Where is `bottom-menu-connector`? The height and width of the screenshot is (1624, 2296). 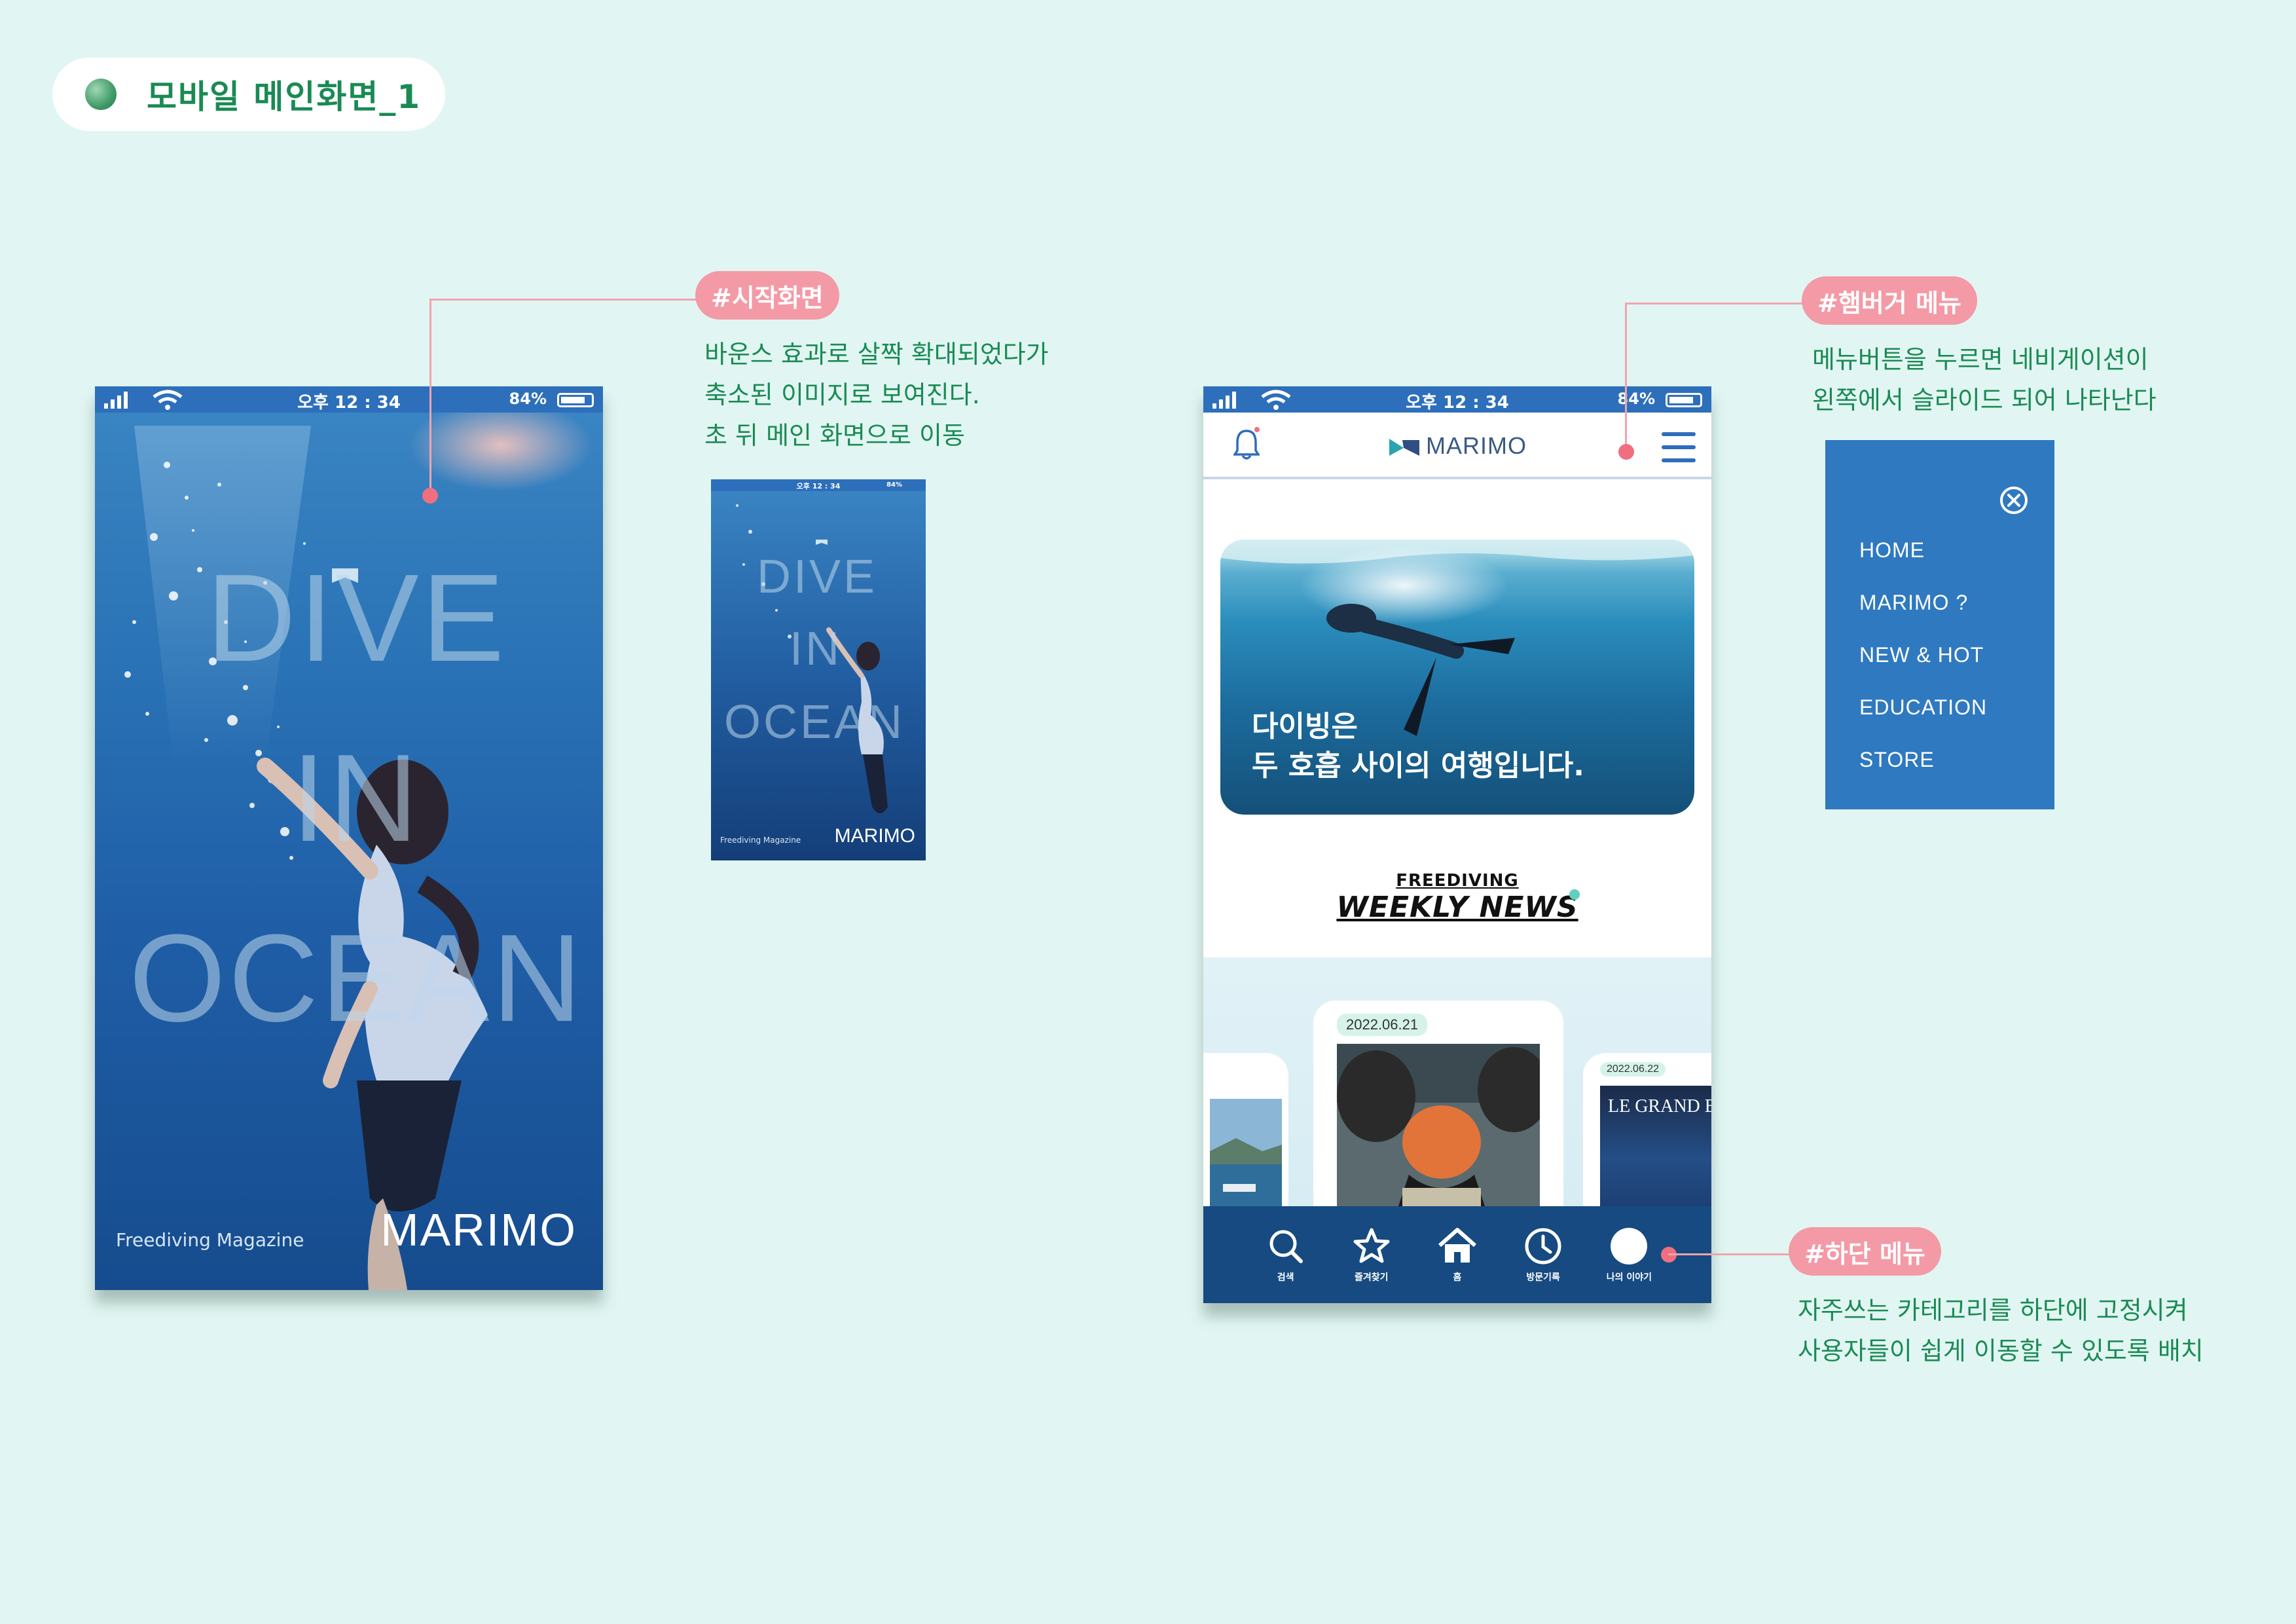 bottom-menu-connector is located at coordinates (1730, 1254).